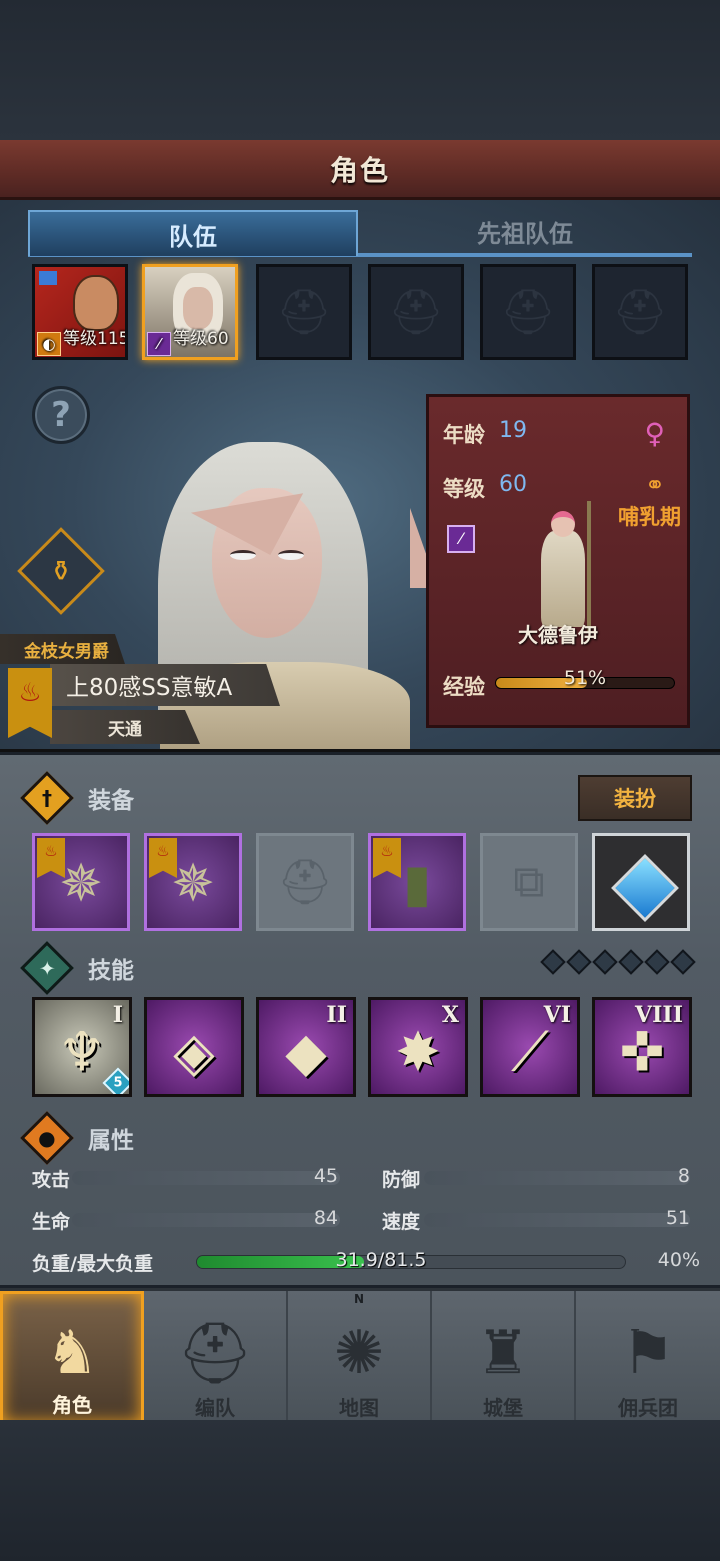 The width and height of the screenshot is (720, 1561). I want to click on warrior-helm-icon: ⛑, so click(215, 1353).